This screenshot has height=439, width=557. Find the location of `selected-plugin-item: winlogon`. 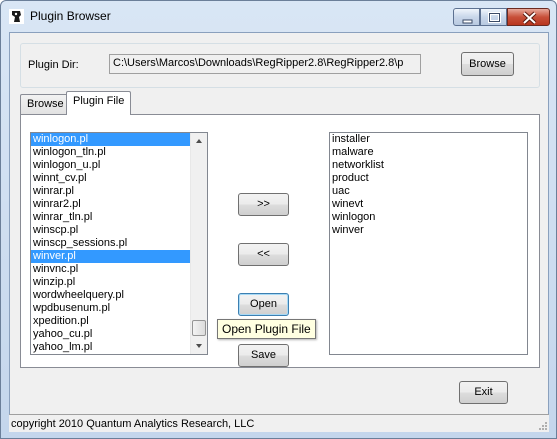

selected-plugin-item: winlogon is located at coordinates (428, 217).